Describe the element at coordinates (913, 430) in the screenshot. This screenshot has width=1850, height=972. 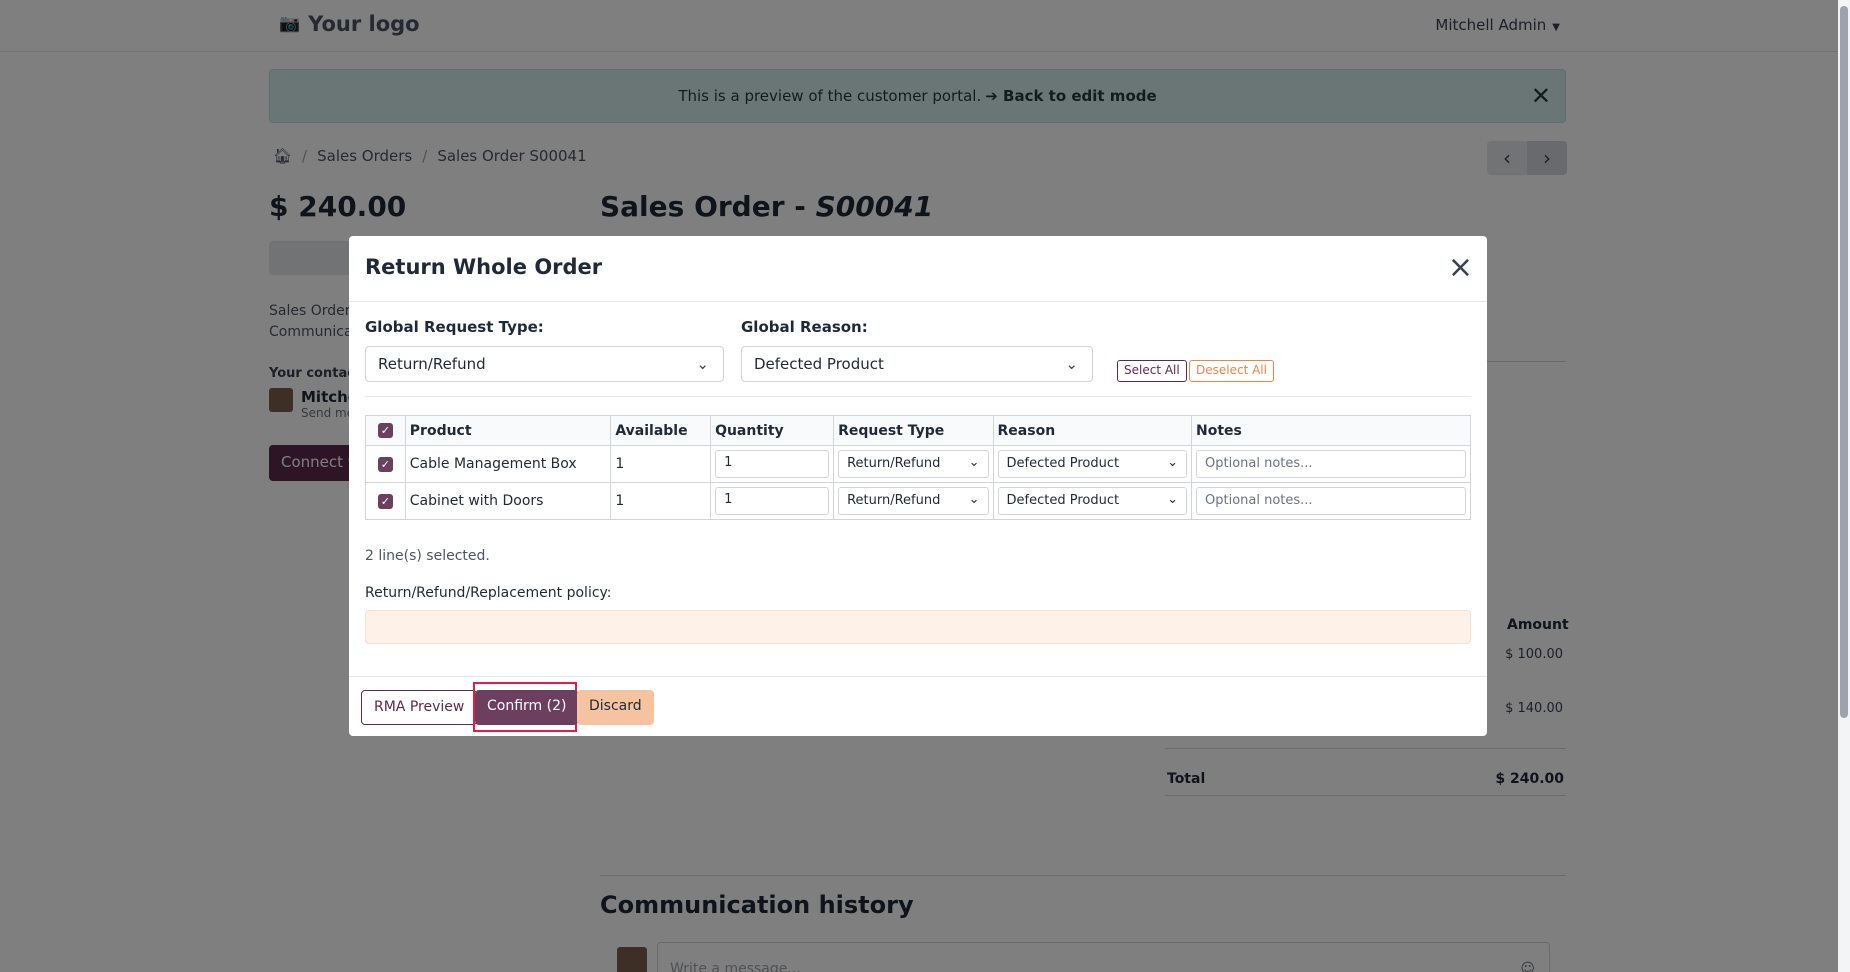
I see `column-header: Request Type` at that location.